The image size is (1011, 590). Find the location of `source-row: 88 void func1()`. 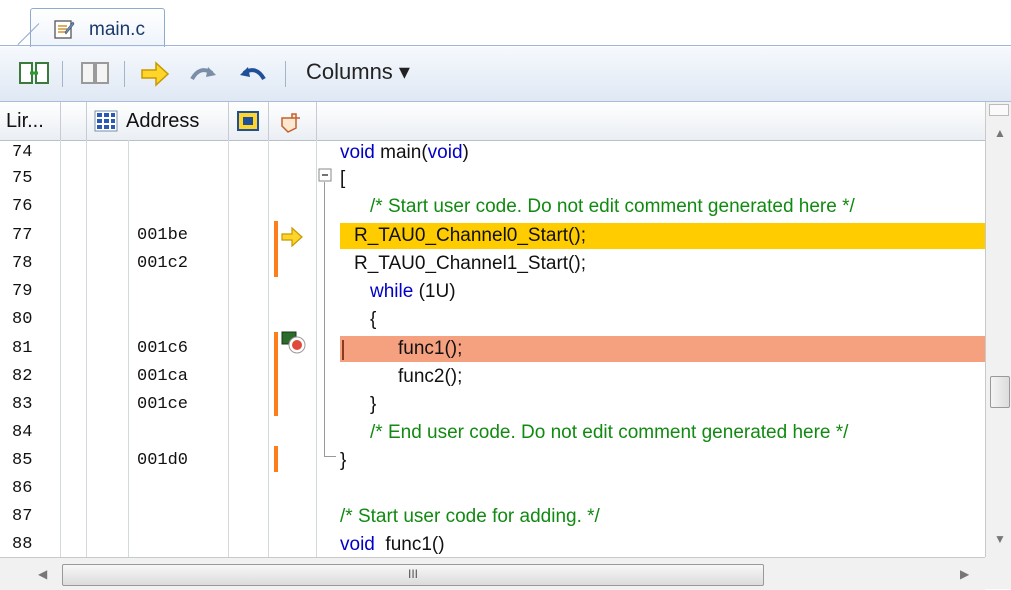

source-row: 88 void func1() is located at coordinates (492, 545).